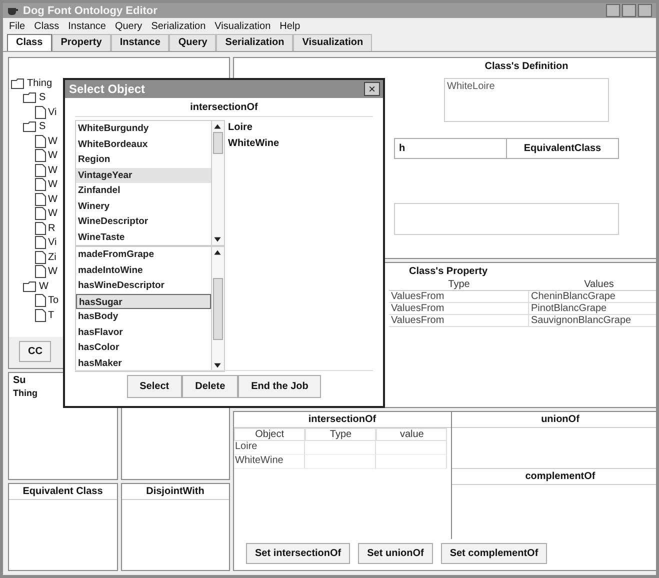 This screenshot has width=659, height=578. Describe the element at coordinates (280, 386) in the screenshot. I see `dialog-button: End the Job` at that location.